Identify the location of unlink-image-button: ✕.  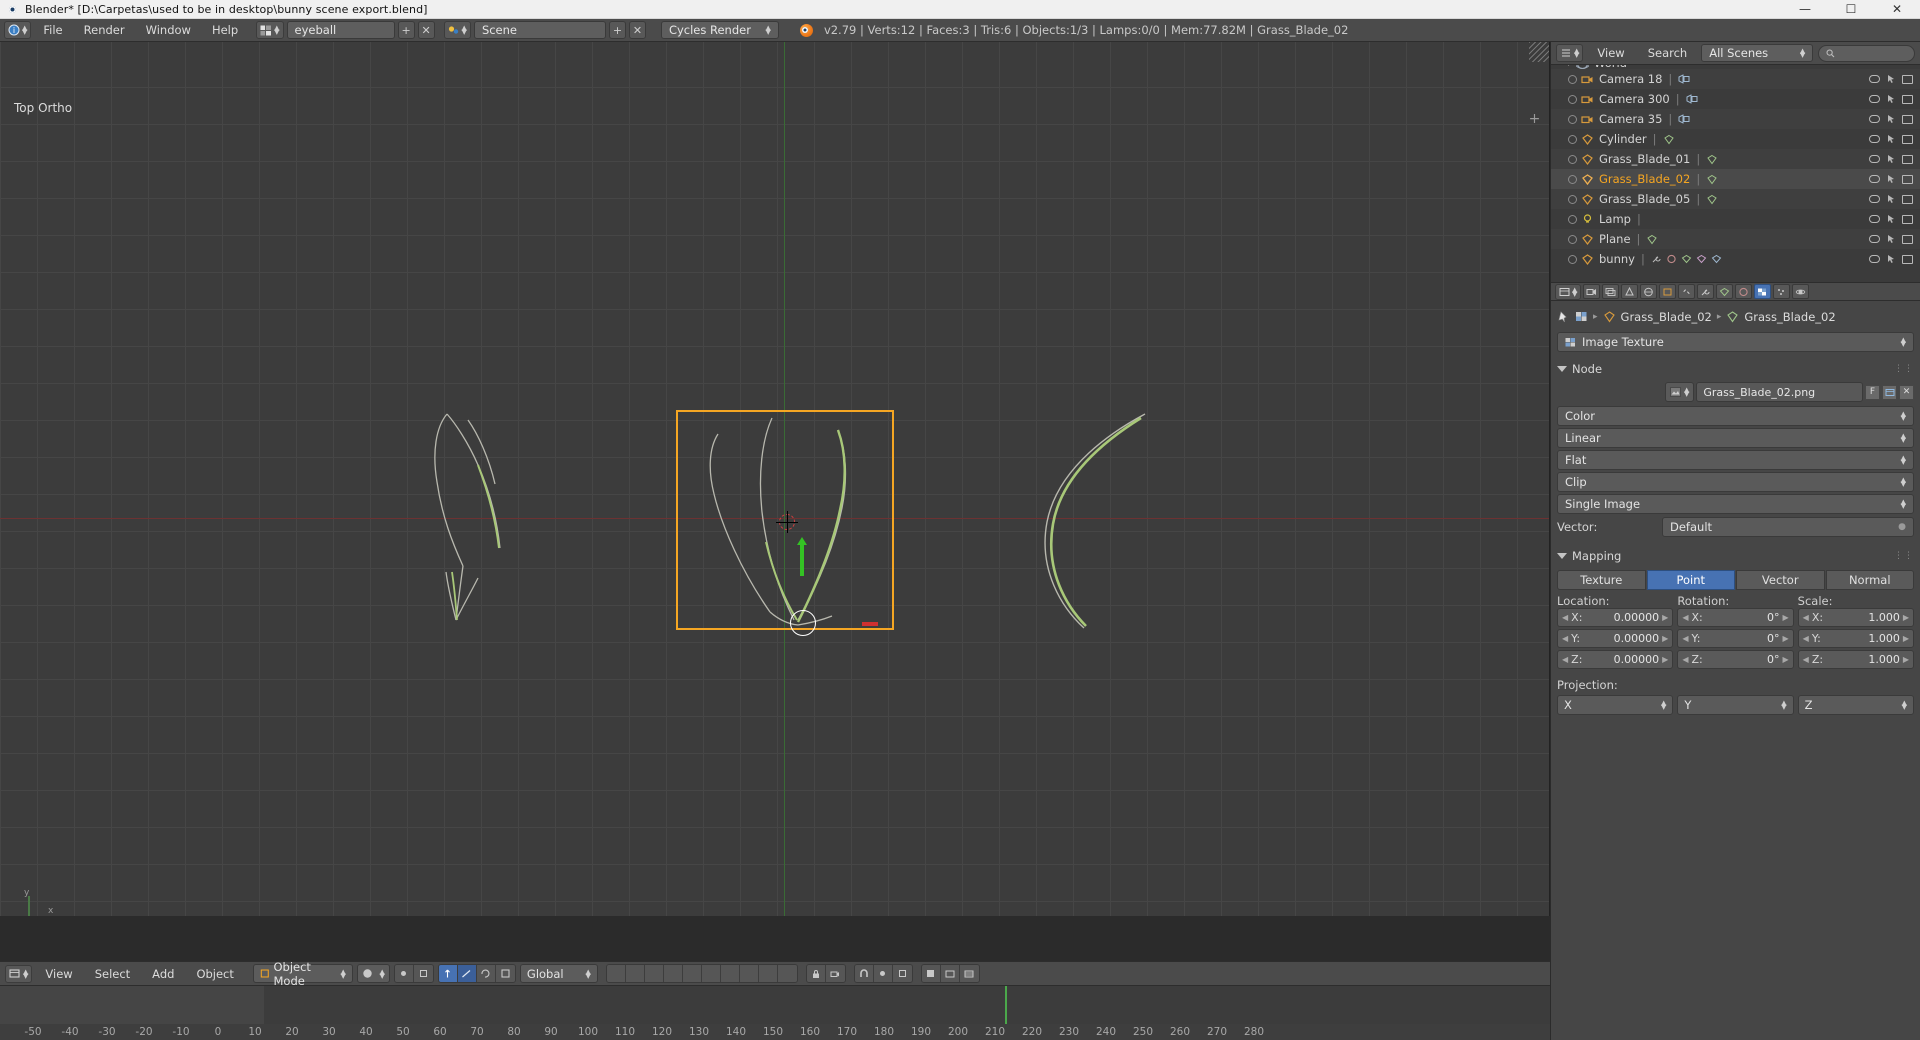
(1906, 392).